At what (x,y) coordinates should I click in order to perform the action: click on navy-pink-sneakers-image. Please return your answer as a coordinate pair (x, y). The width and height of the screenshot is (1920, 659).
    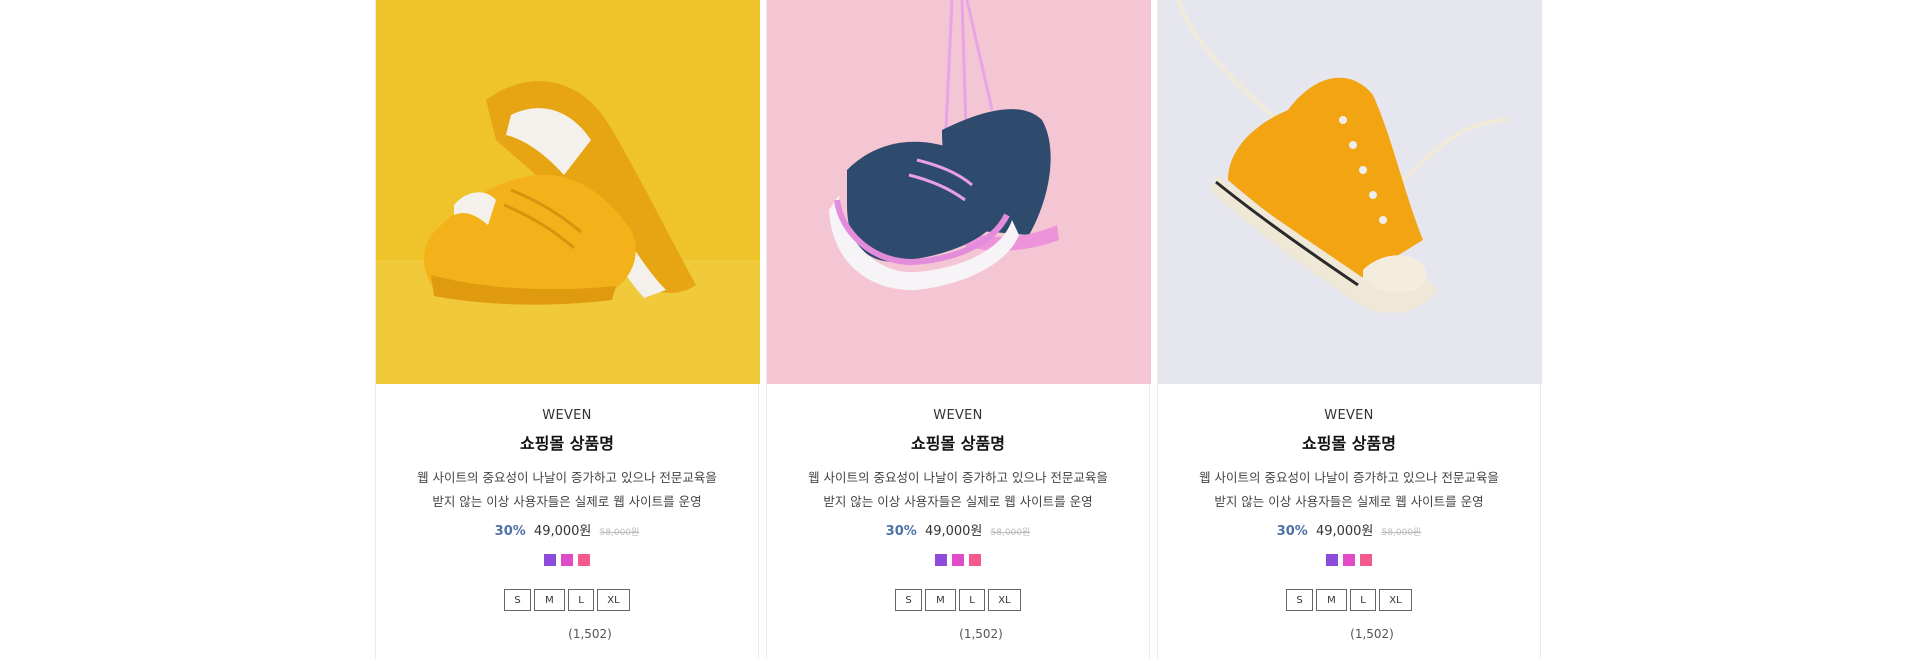
    Looking at the image, I should click on (959, 192).